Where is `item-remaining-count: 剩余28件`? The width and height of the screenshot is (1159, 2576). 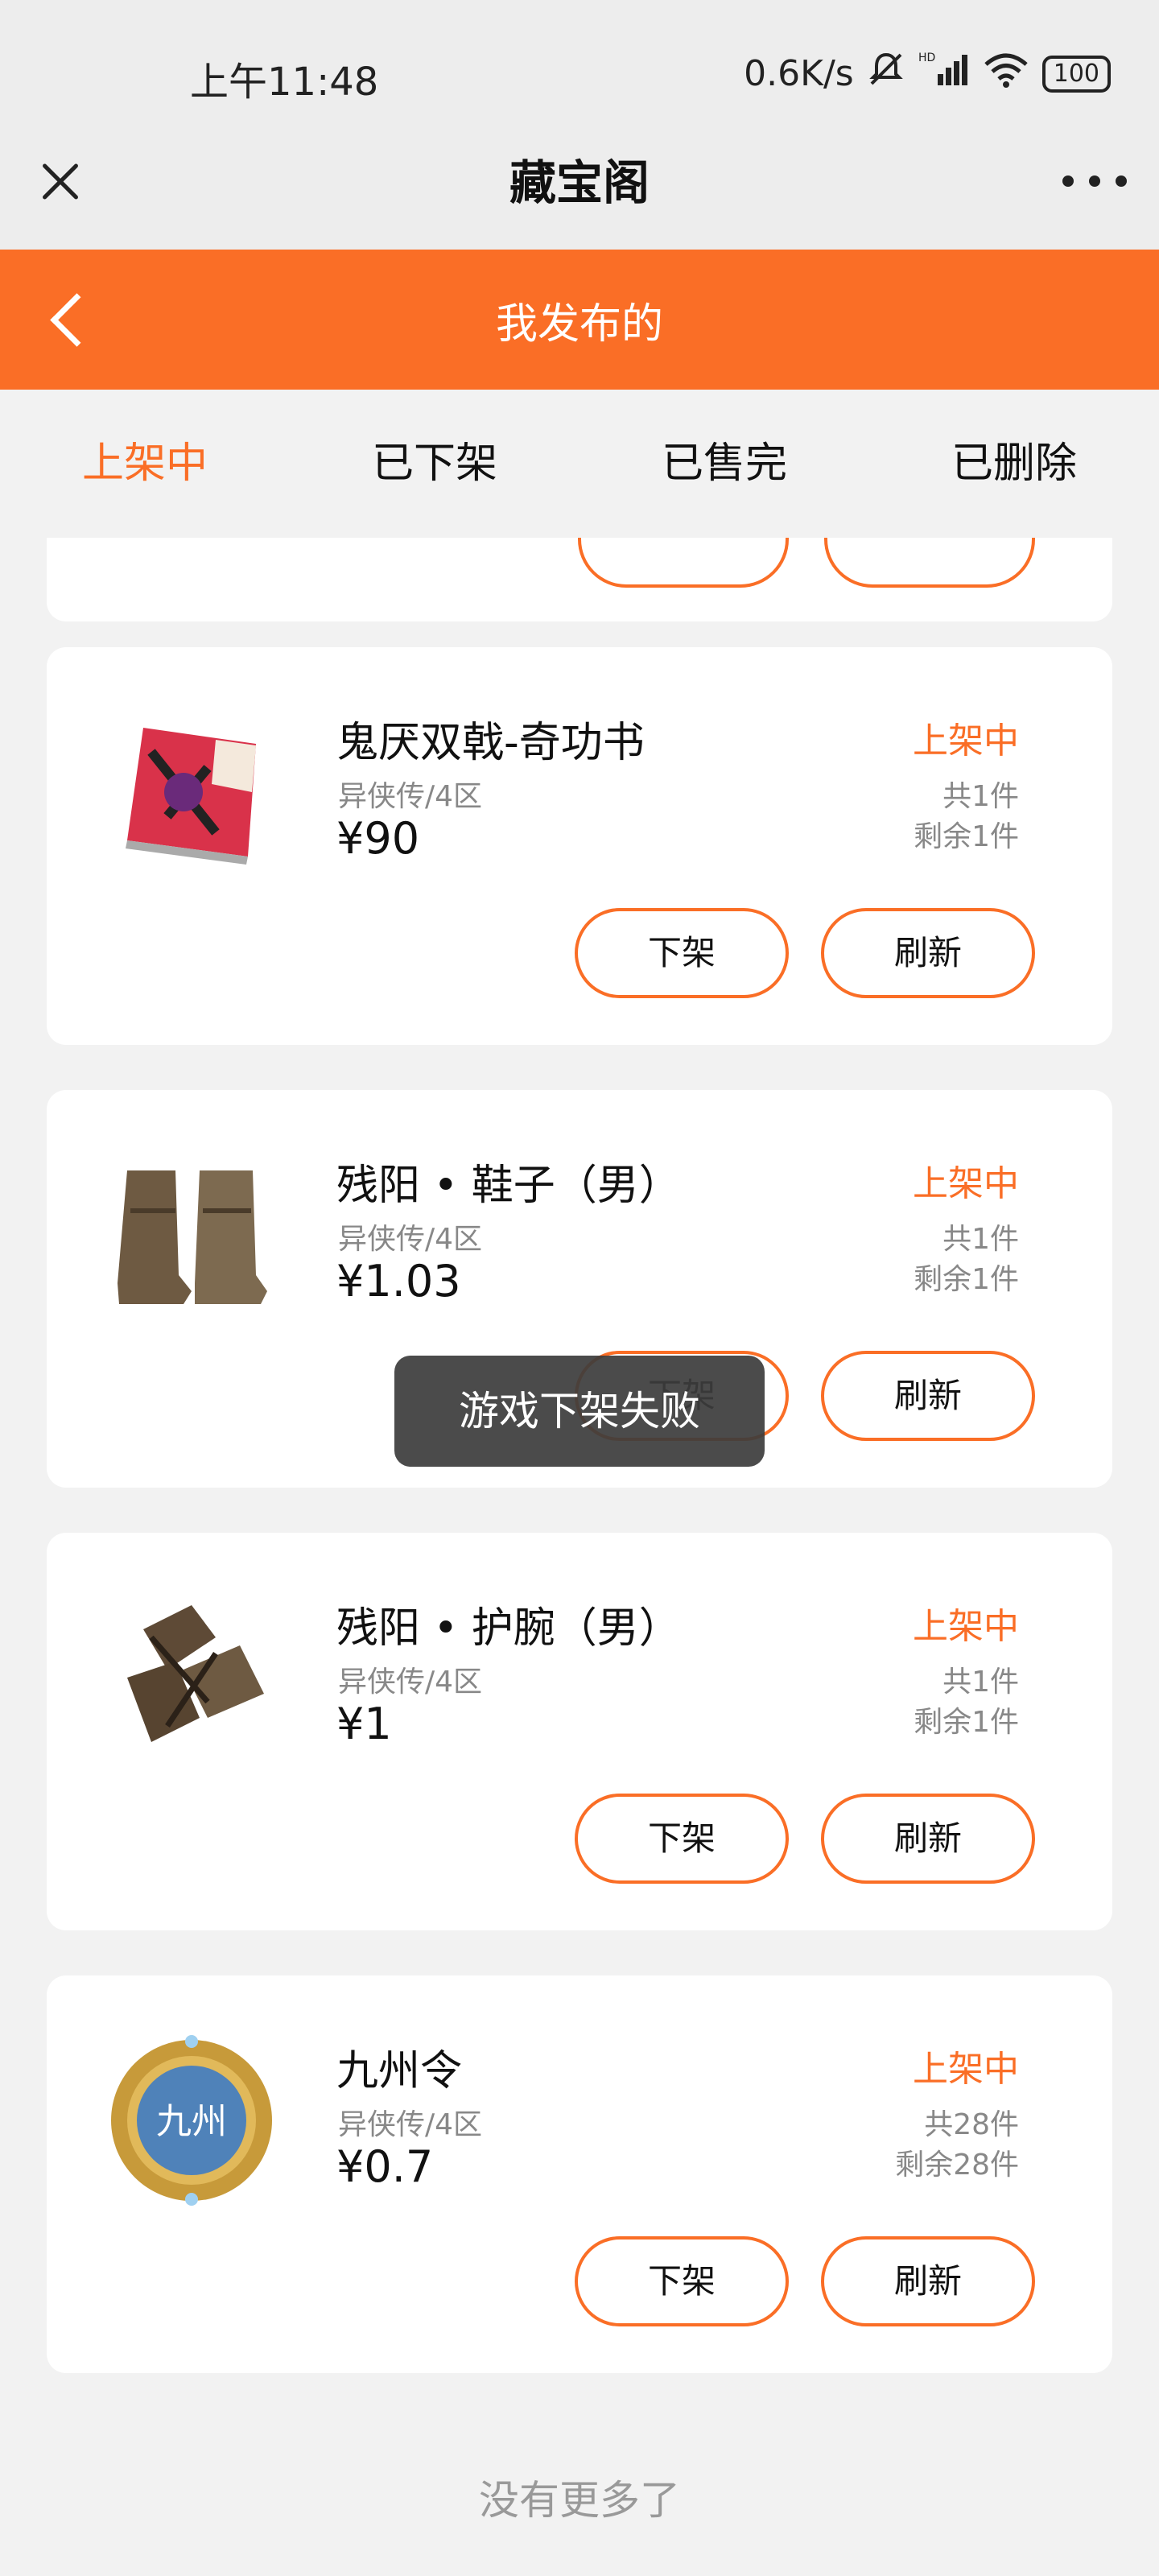 item-remaining-count: 剩余28件 is located at coordinates (957, 2165).